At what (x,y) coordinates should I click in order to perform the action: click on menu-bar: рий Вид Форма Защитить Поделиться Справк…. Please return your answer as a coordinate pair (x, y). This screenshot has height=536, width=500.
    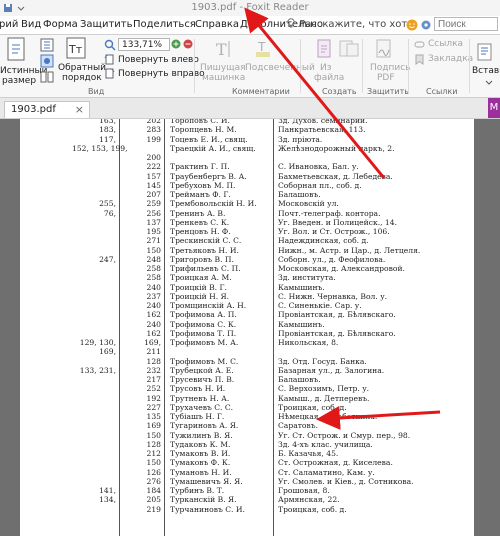
    Looking at the image, I should click on (250, 25).